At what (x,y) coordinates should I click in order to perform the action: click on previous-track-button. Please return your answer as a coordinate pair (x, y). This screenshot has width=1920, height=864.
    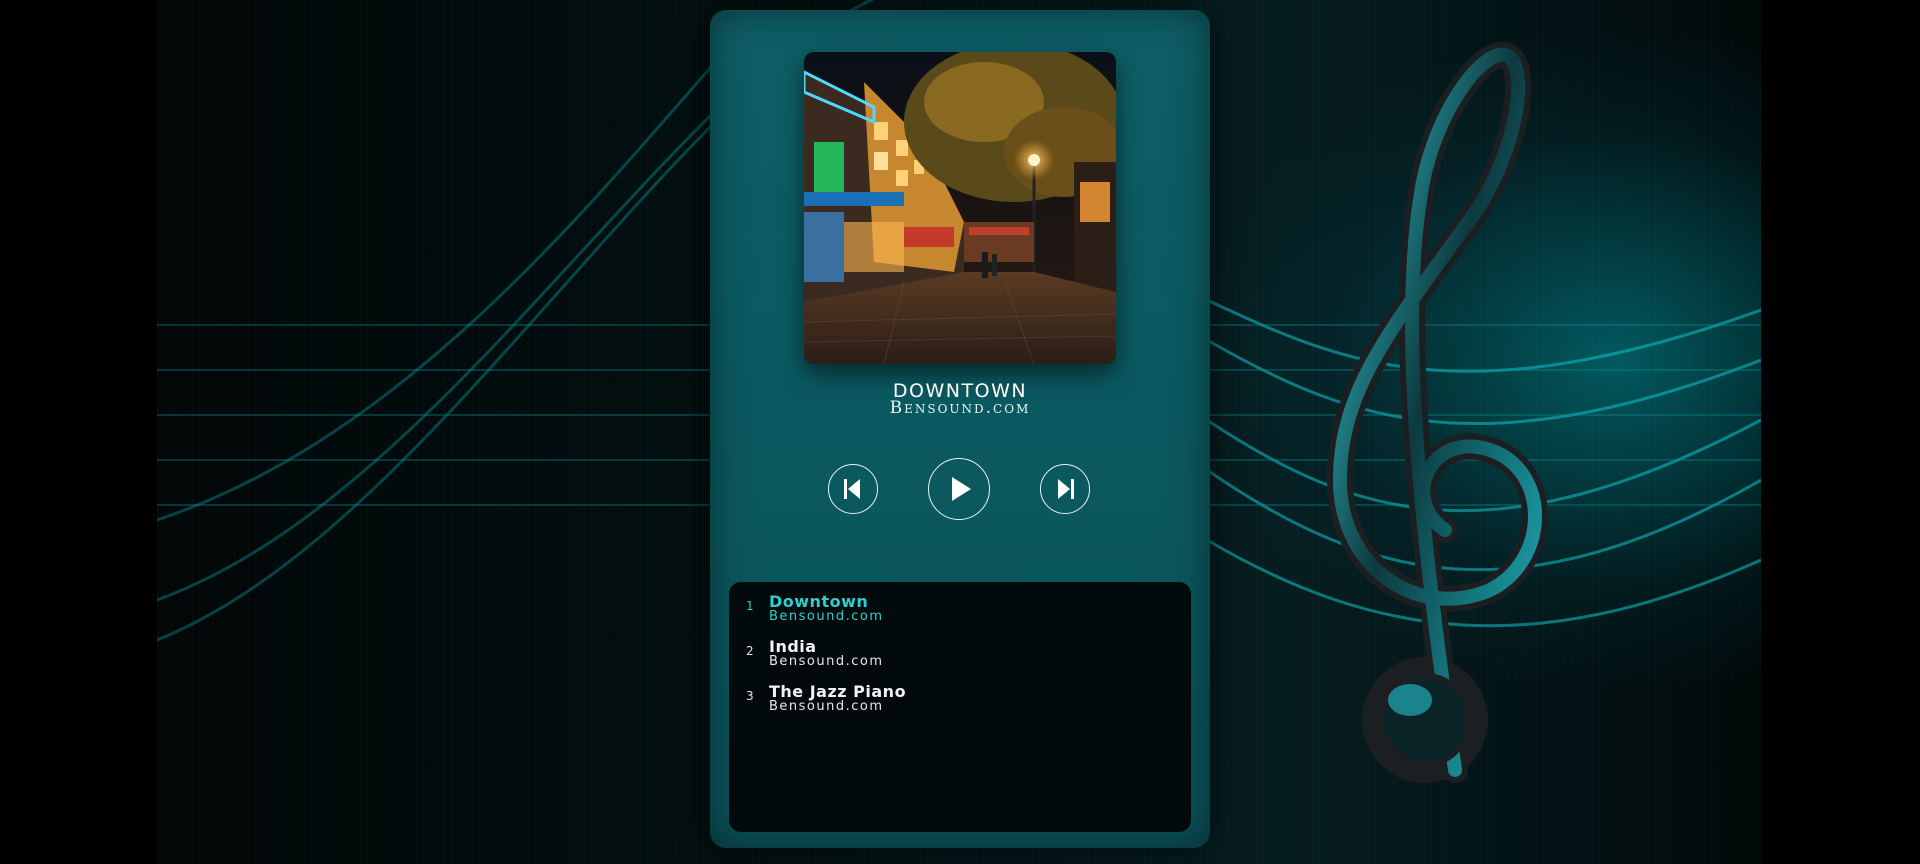
    Looking at the image, I should click on (853, 489).